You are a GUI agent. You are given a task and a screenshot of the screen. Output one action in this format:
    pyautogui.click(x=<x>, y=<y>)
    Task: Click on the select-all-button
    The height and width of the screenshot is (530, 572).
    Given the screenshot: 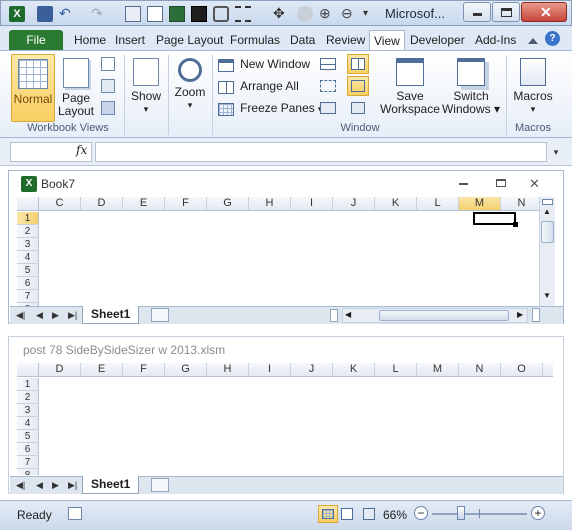 What is the action you would take?
    pyautogui.click(x=28, y=204)
    